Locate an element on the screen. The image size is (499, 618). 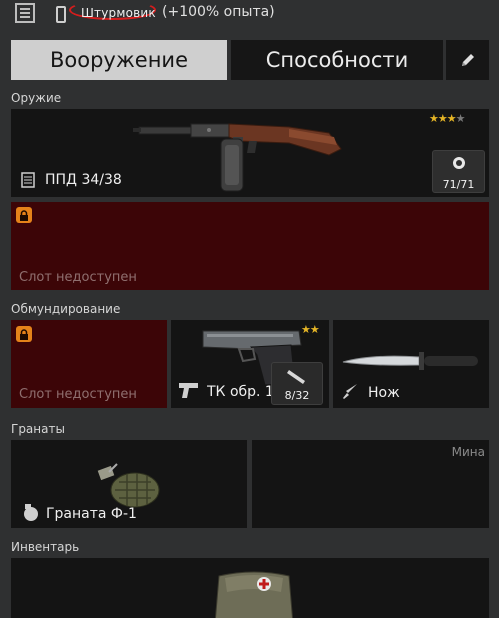
weapon-rating-stars: ★★★★ is located at coordinates (447, 118).